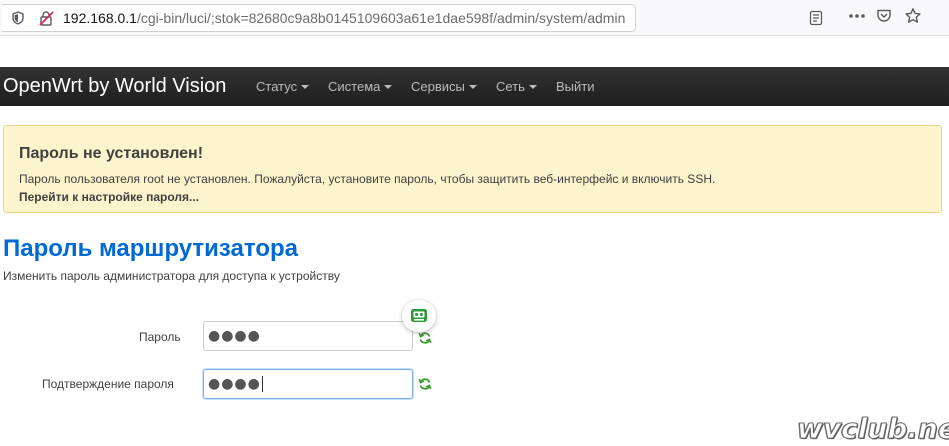 Image resolution: width=949 pixels, height=446 pixels. I want to click on confirm-password-value: ●●●●, so click(234, 384).